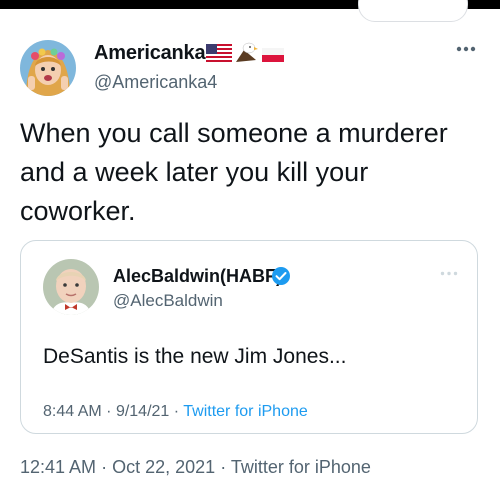  Describe the element at coordinates (142, 411) in the screenshot. I see `quoted-tweet-date: 9/14/21` at that location.